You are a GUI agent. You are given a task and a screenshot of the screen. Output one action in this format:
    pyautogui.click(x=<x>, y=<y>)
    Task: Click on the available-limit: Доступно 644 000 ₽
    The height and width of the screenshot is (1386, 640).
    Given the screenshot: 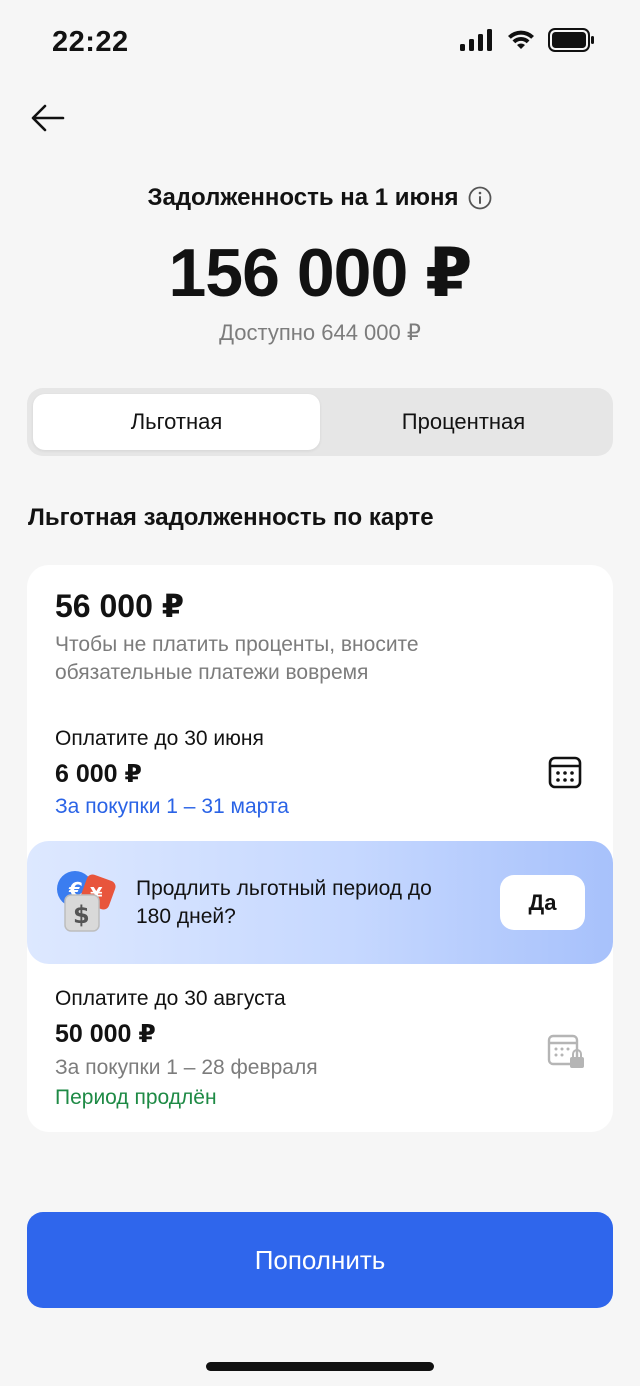 What is the action you would take?
    pyautogui.click(x=320, y=332)
    